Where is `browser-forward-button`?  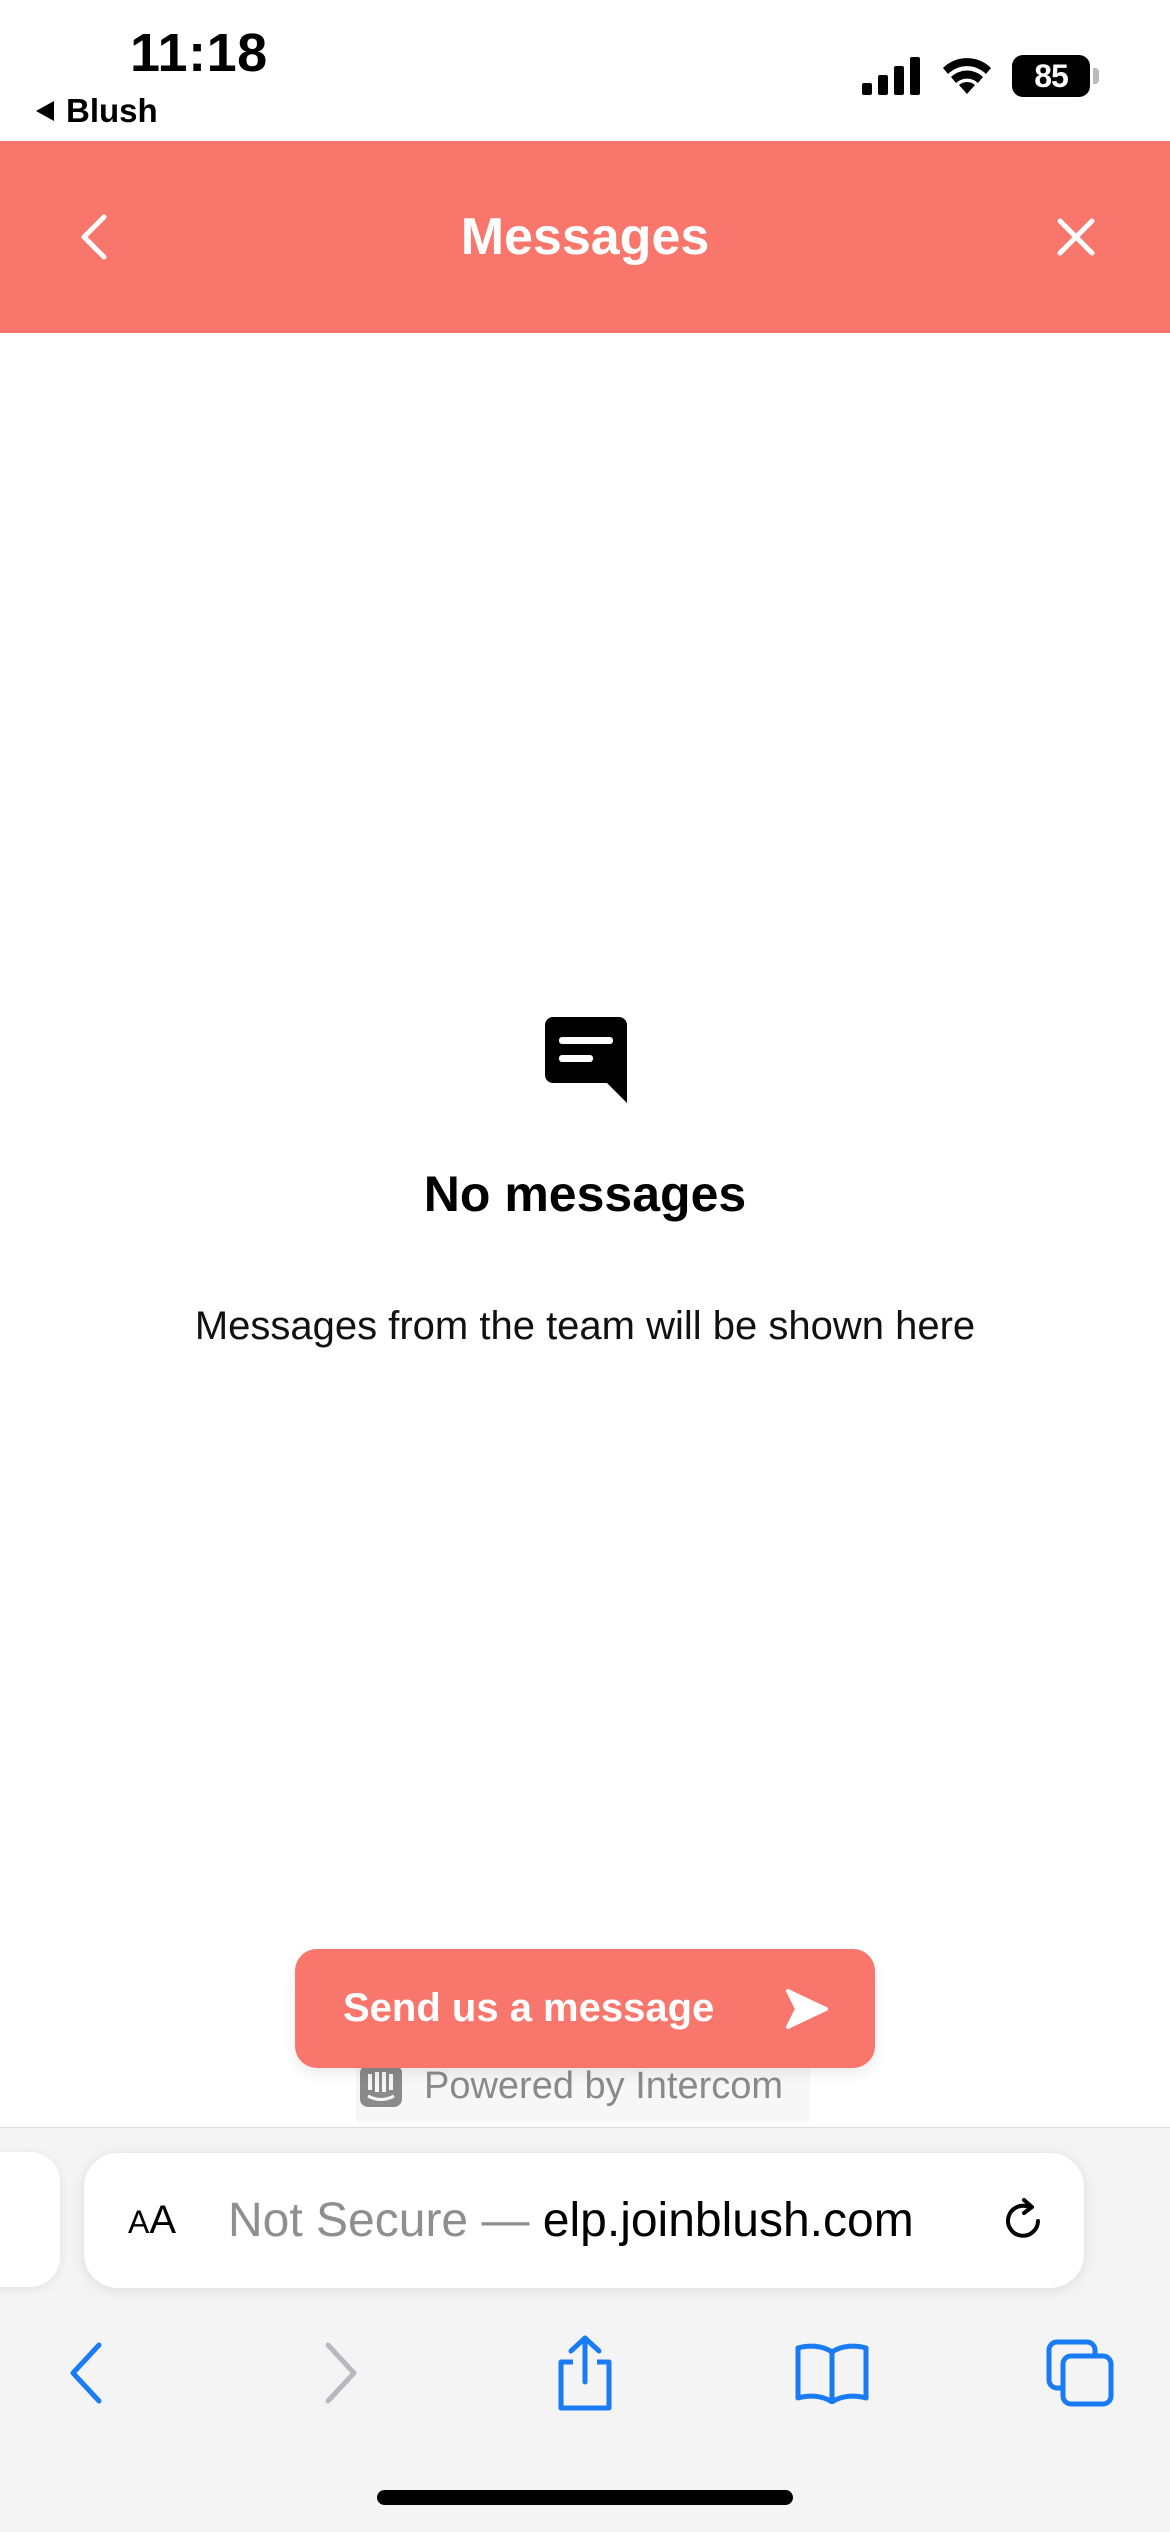 browser-forward-button is located at coordinates (340, 2373).